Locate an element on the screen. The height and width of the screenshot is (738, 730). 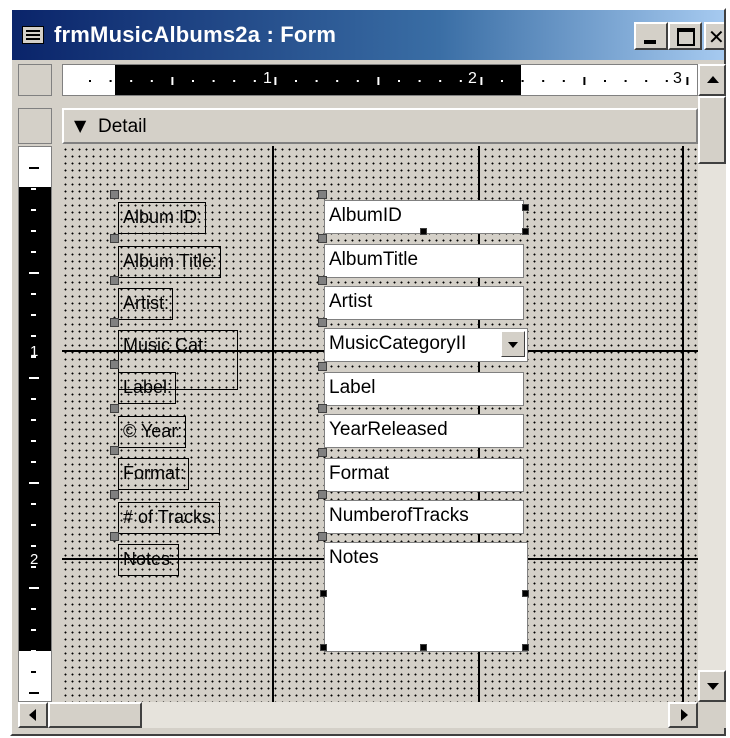
form-icon is located at coordinates (33, 35).